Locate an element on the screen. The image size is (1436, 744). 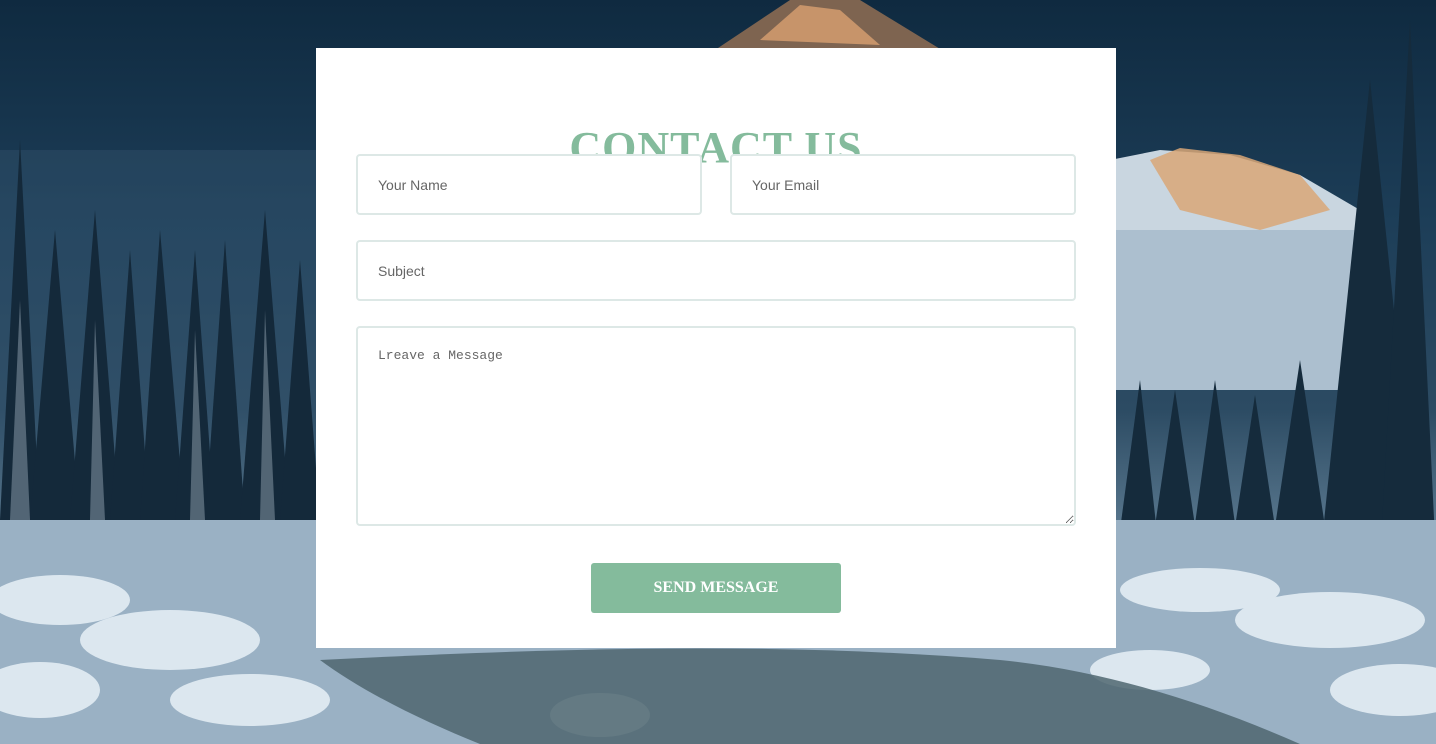
message-textarea is located at coordinates (716, 426).